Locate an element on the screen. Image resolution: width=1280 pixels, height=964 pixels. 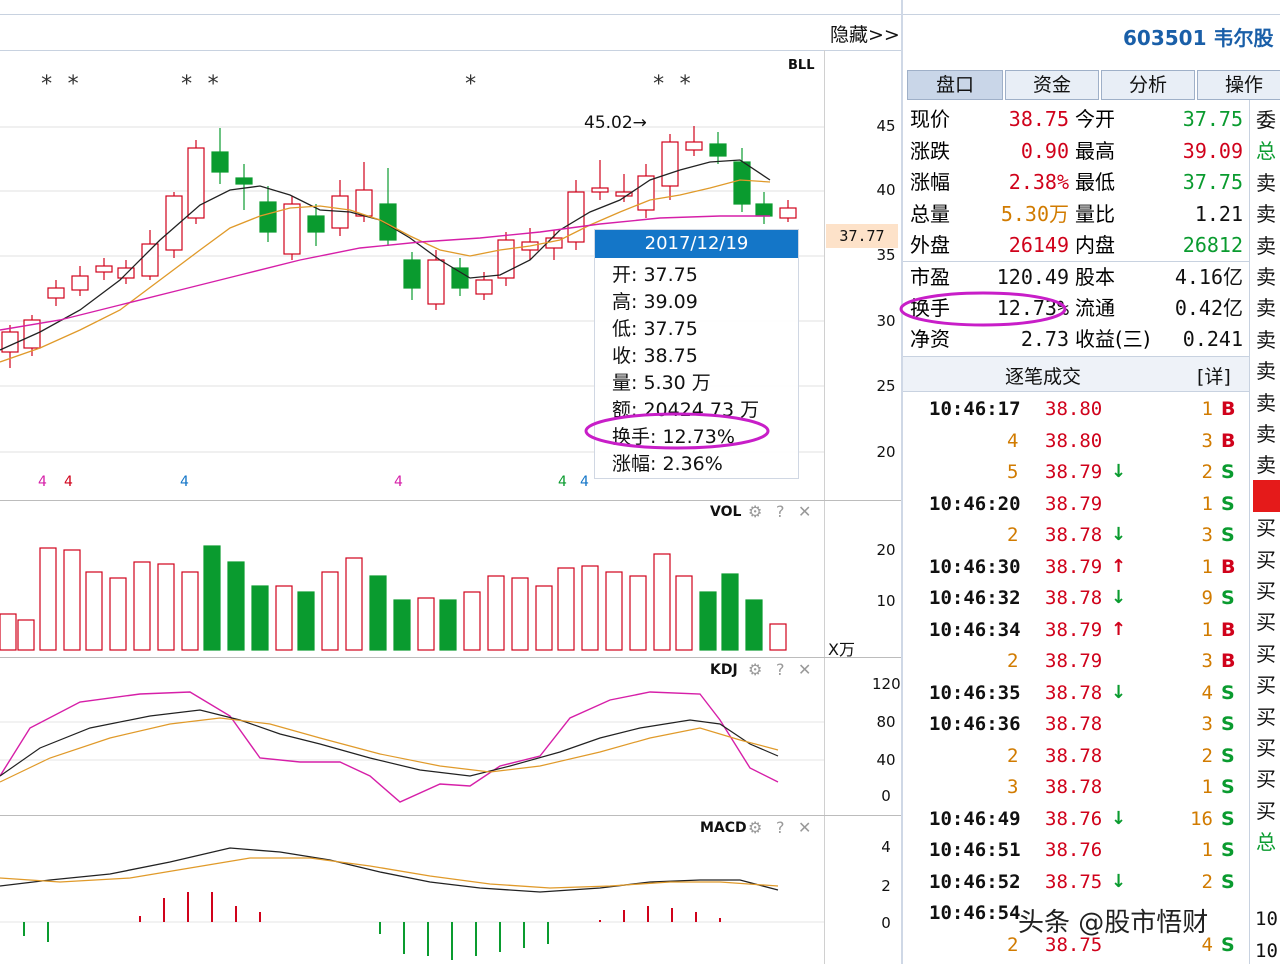
vol-unit: X万 is located at coordinates (841, 649).